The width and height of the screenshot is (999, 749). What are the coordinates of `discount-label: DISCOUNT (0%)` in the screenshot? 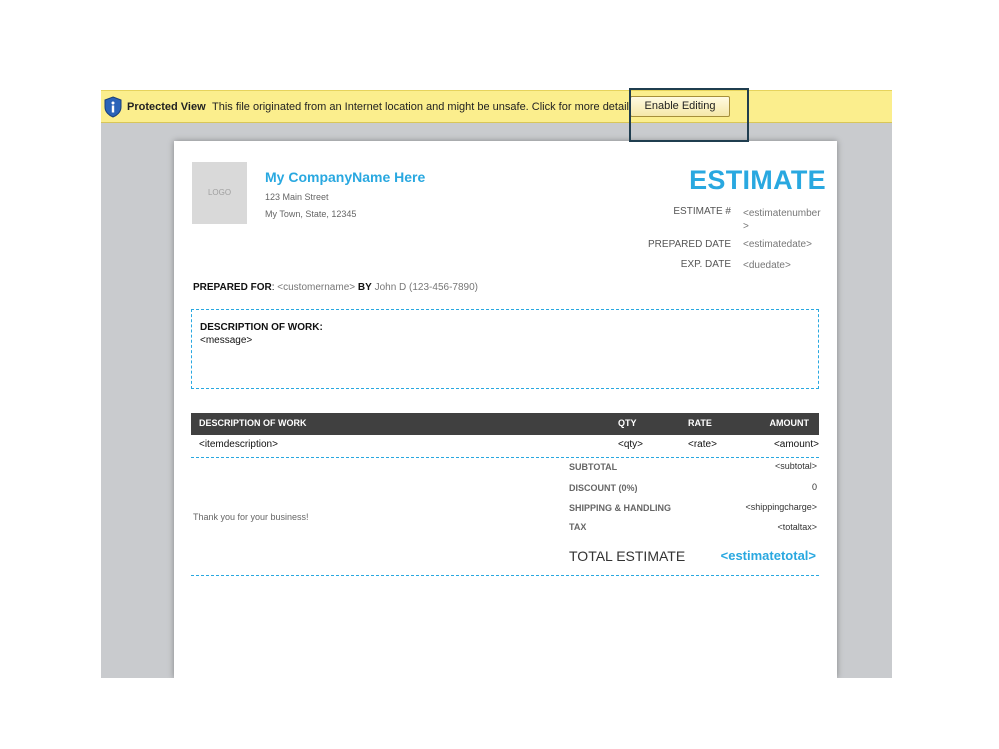 It's located at (603, 488).